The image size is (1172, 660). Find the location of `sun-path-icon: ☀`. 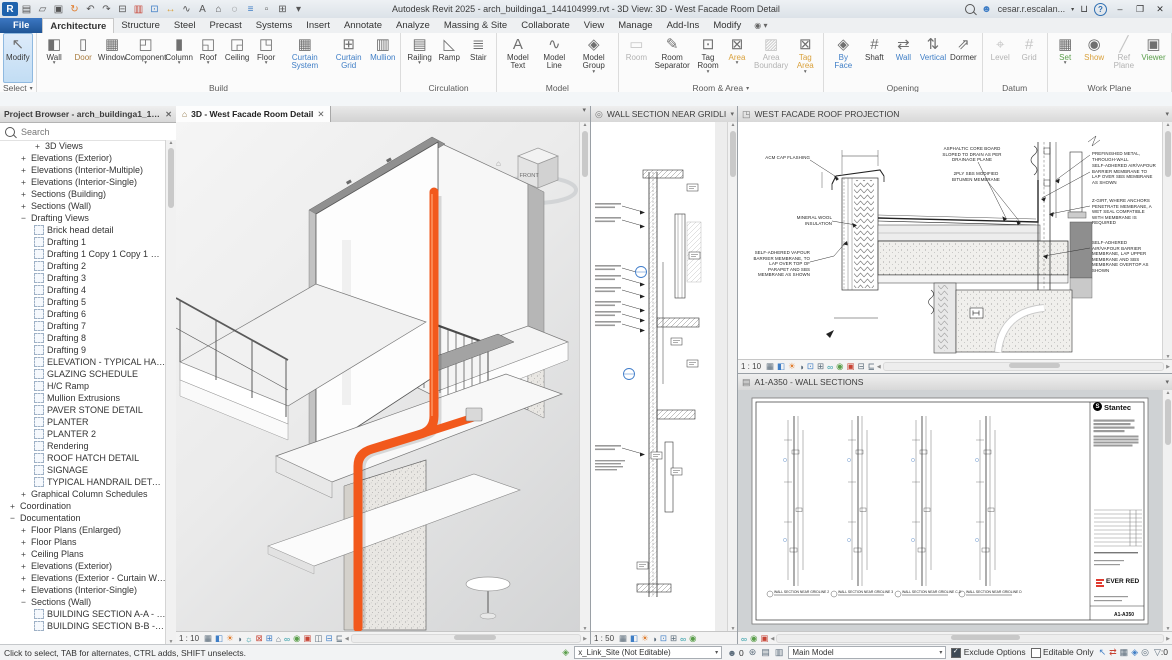

sun-path-icon: ☀ is located at coordinates (230, 638).